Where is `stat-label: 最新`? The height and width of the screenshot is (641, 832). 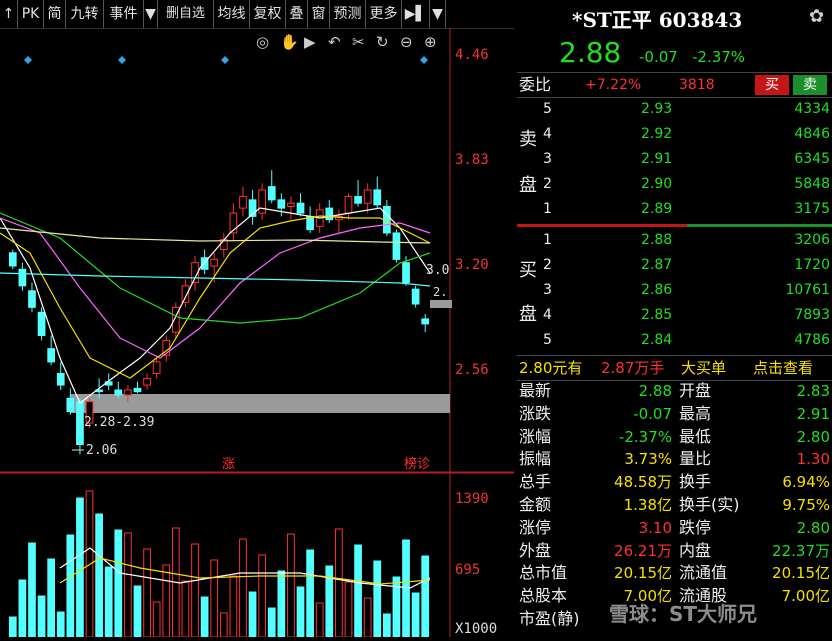
stat-label: 最新 is located at coordinates (535, 390).